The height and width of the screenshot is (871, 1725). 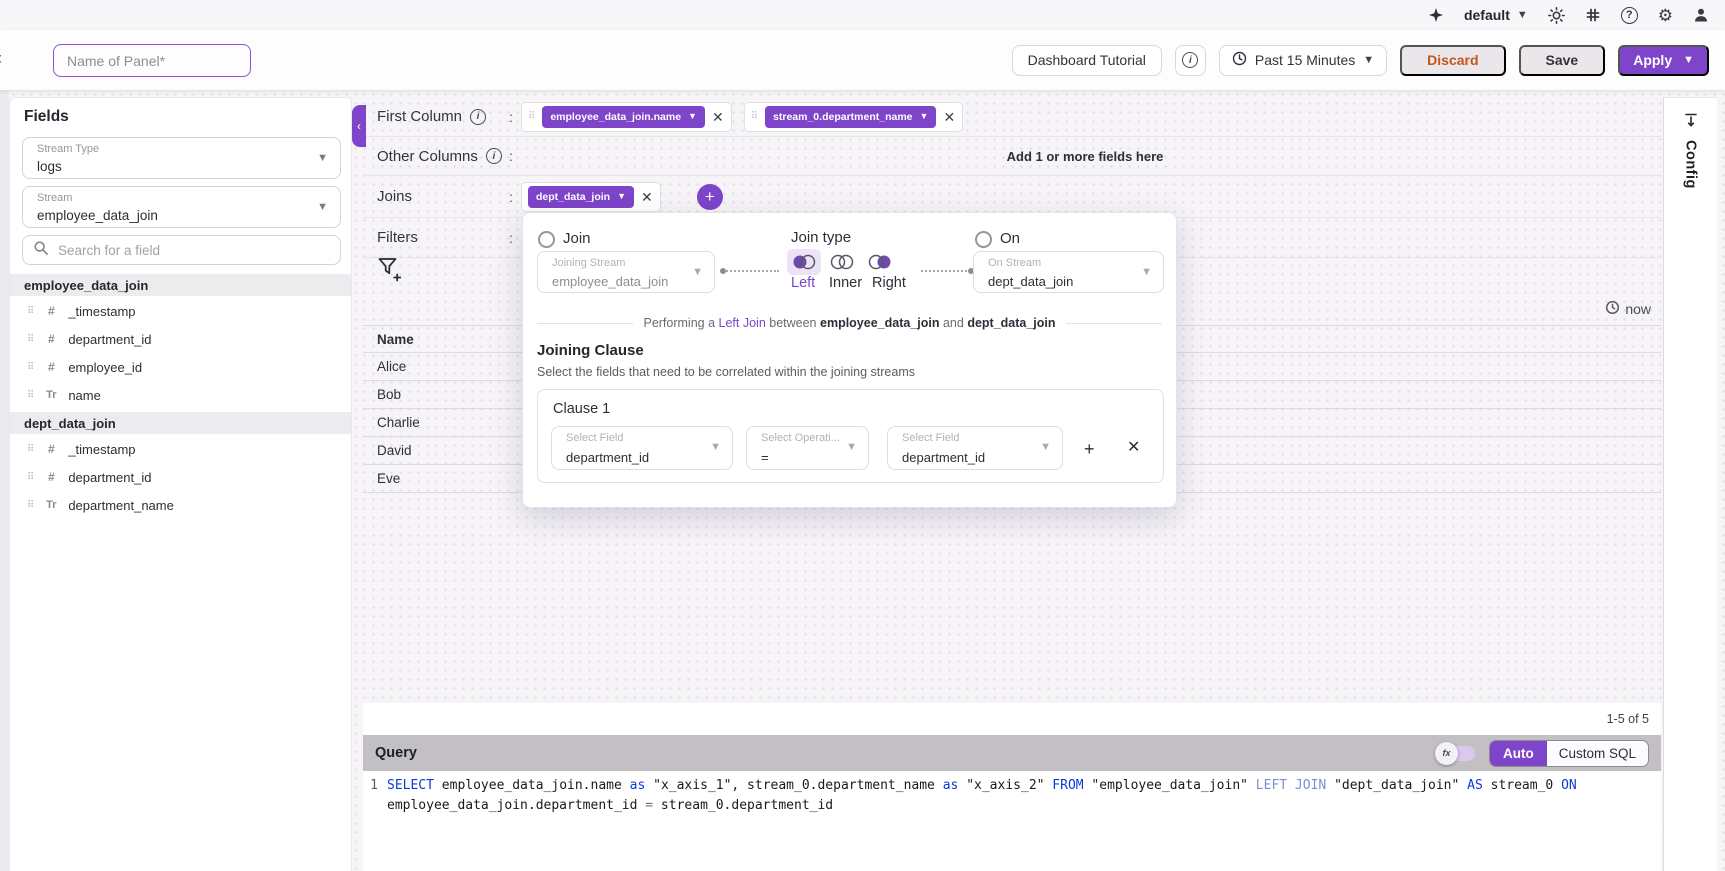 I want to click on org-selector: default ▼, so click(x=1496, y=15).